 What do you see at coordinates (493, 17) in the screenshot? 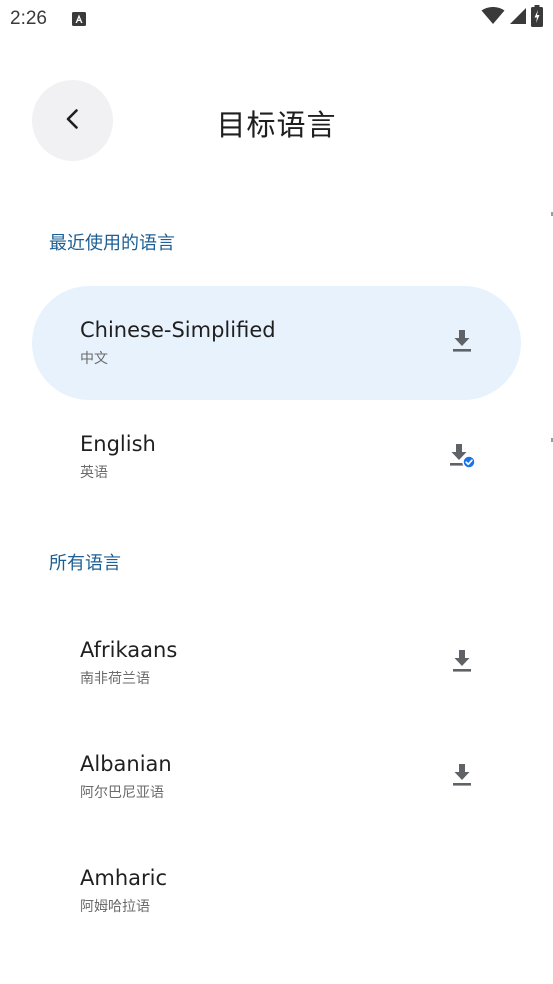
I see `wifi-icon` at bounding box center [493, 17].